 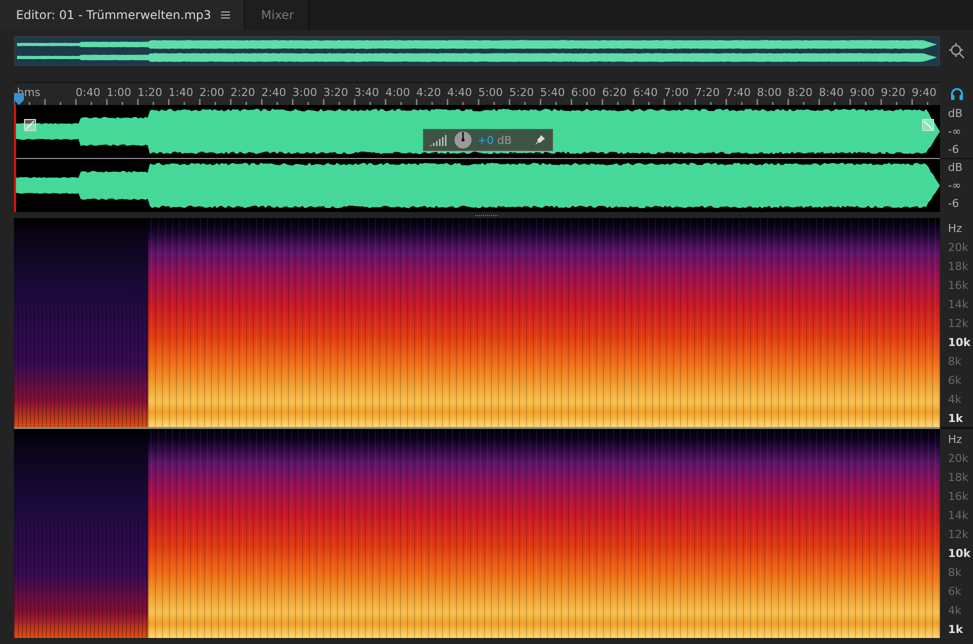 What do you see at coordinates (212, 92) in the screenshot?
I see `time-label: 2:00` at bounding box center [212, 92].